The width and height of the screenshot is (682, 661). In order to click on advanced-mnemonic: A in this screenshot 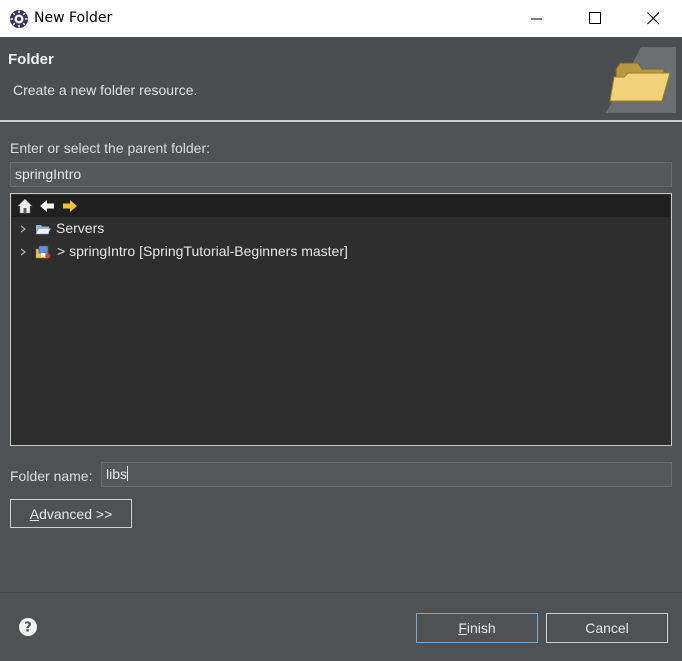, I will do `click(34, 513)`.